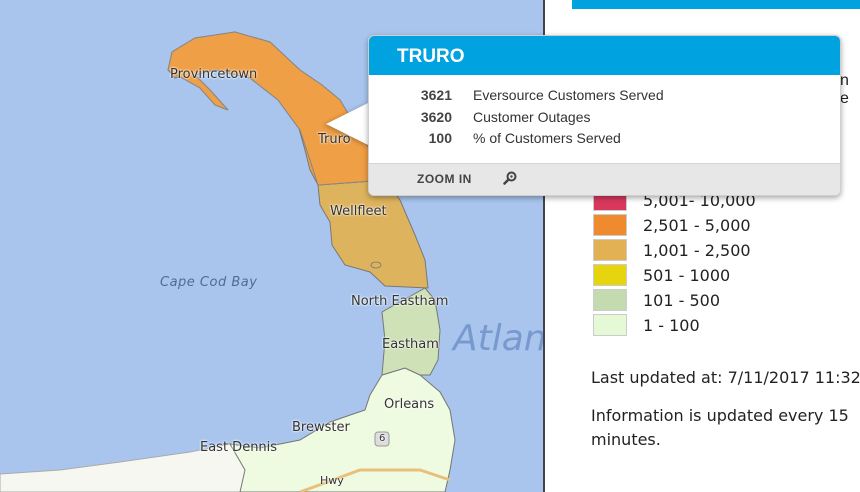 The width and height of the screenshot is (860, 492). What do you see at coordinates (697, 225) in the screenshot?
I see `legend-label: 2,501 - 5,000` at bounding box center [697, 225].